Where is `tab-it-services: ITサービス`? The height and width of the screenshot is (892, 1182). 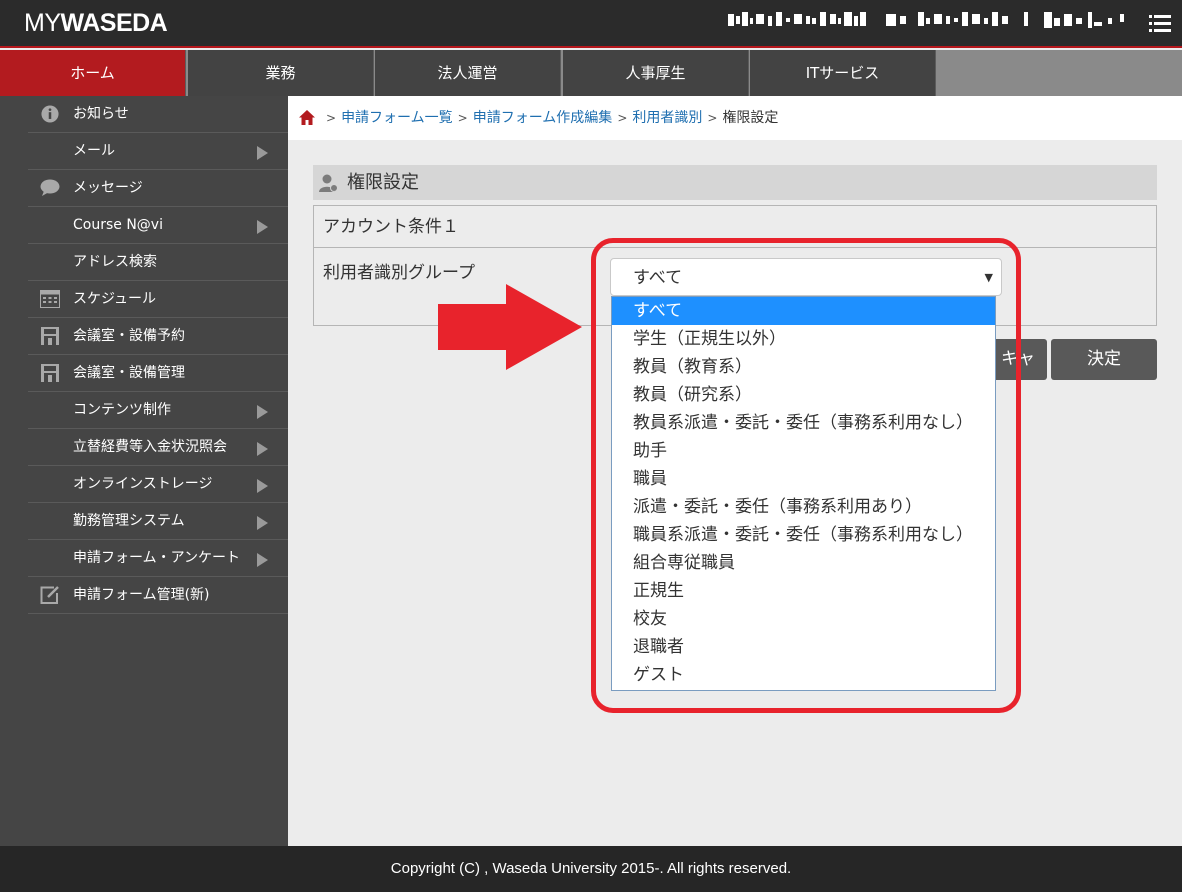
tab-it-services: ITサービス is located at coordinates (843, 73).